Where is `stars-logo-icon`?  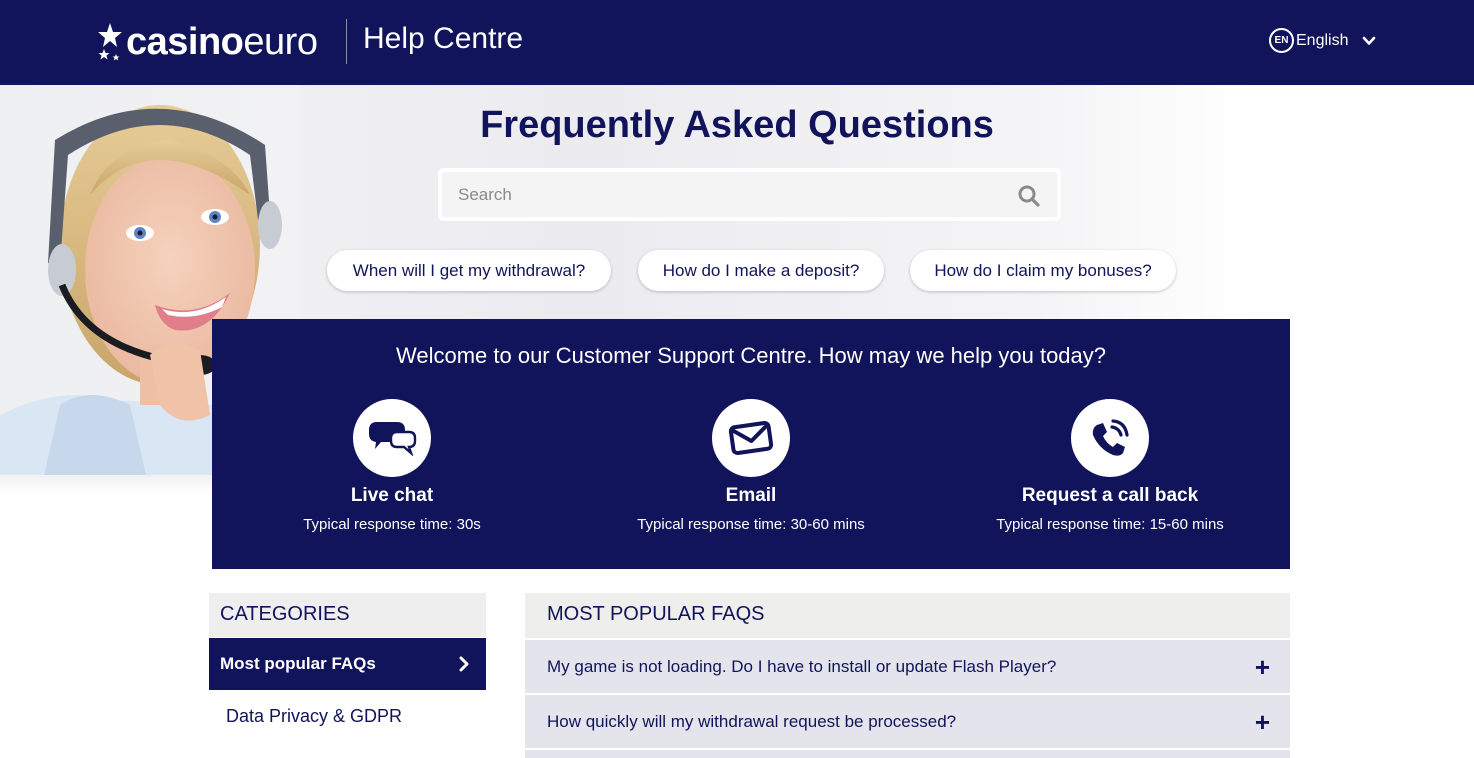 stars-logo-icon is located at coordinates (110, 42).